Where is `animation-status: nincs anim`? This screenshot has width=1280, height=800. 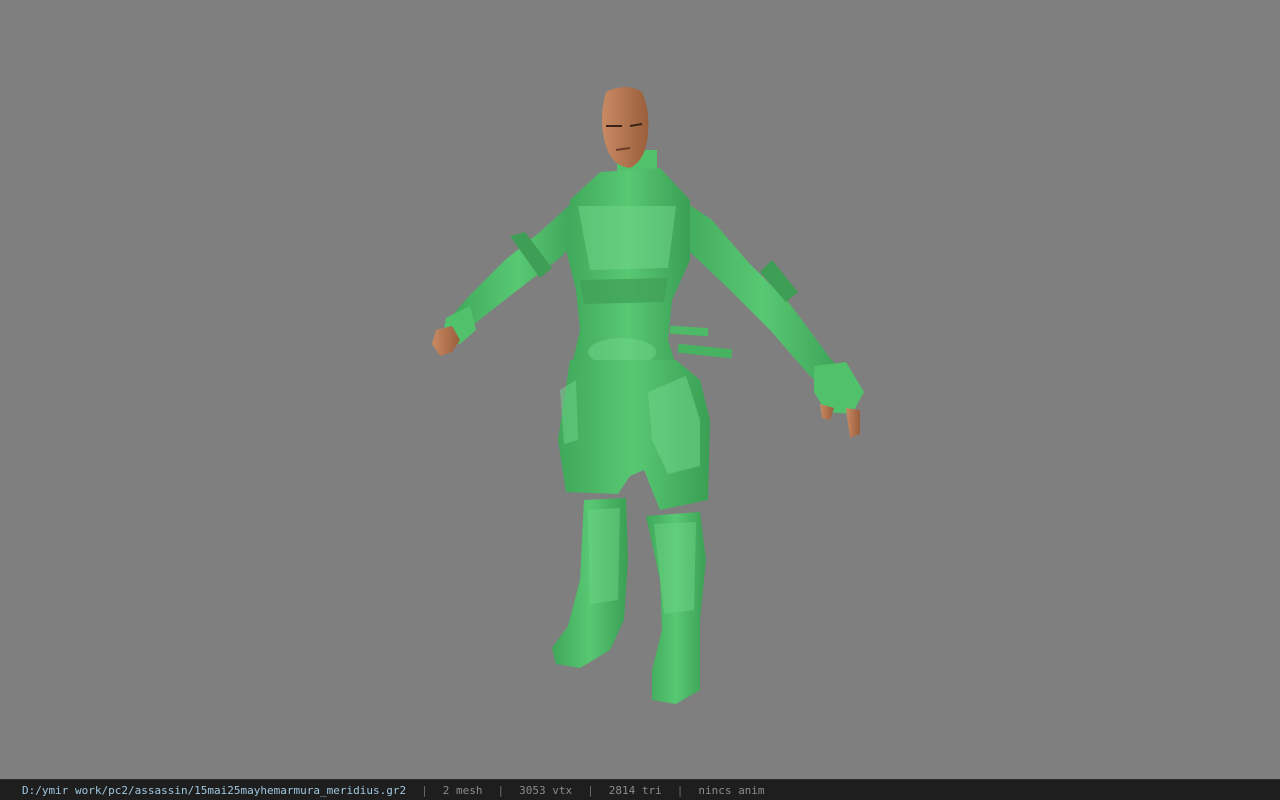 animation-status: nincs anim is located at coordinates (731, 790).